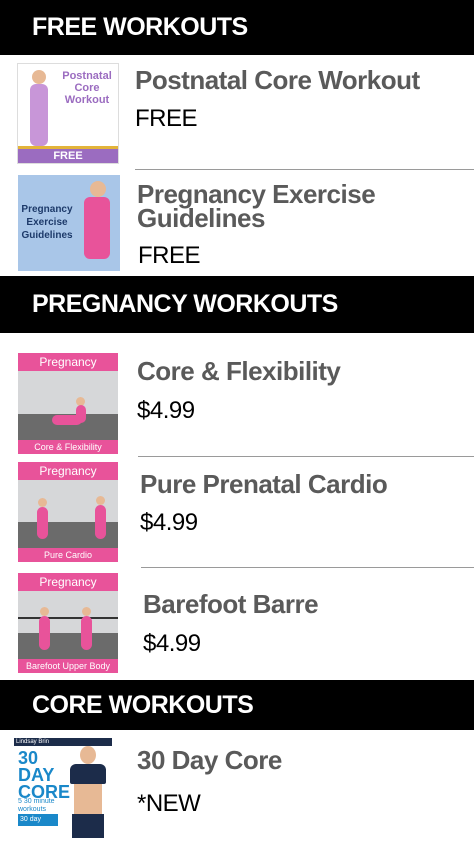 The height and width of the screenshot is (842, 474). I want to click on item-title: Barefoot Barre, so click(231, 604).